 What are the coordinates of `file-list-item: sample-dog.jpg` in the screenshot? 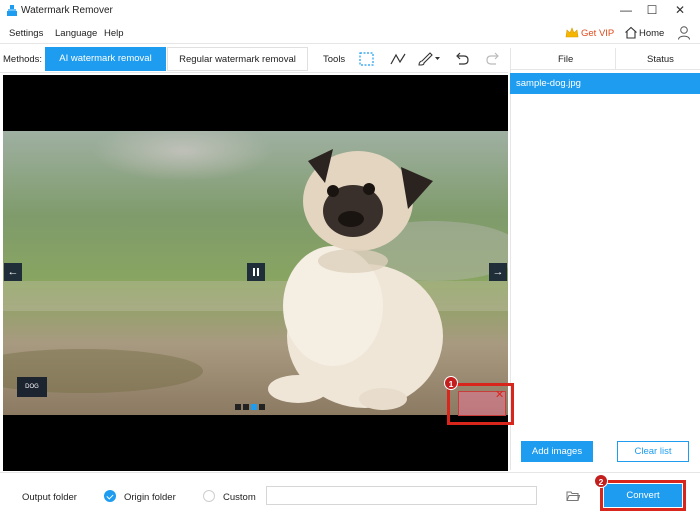 It's located at (605, 83).